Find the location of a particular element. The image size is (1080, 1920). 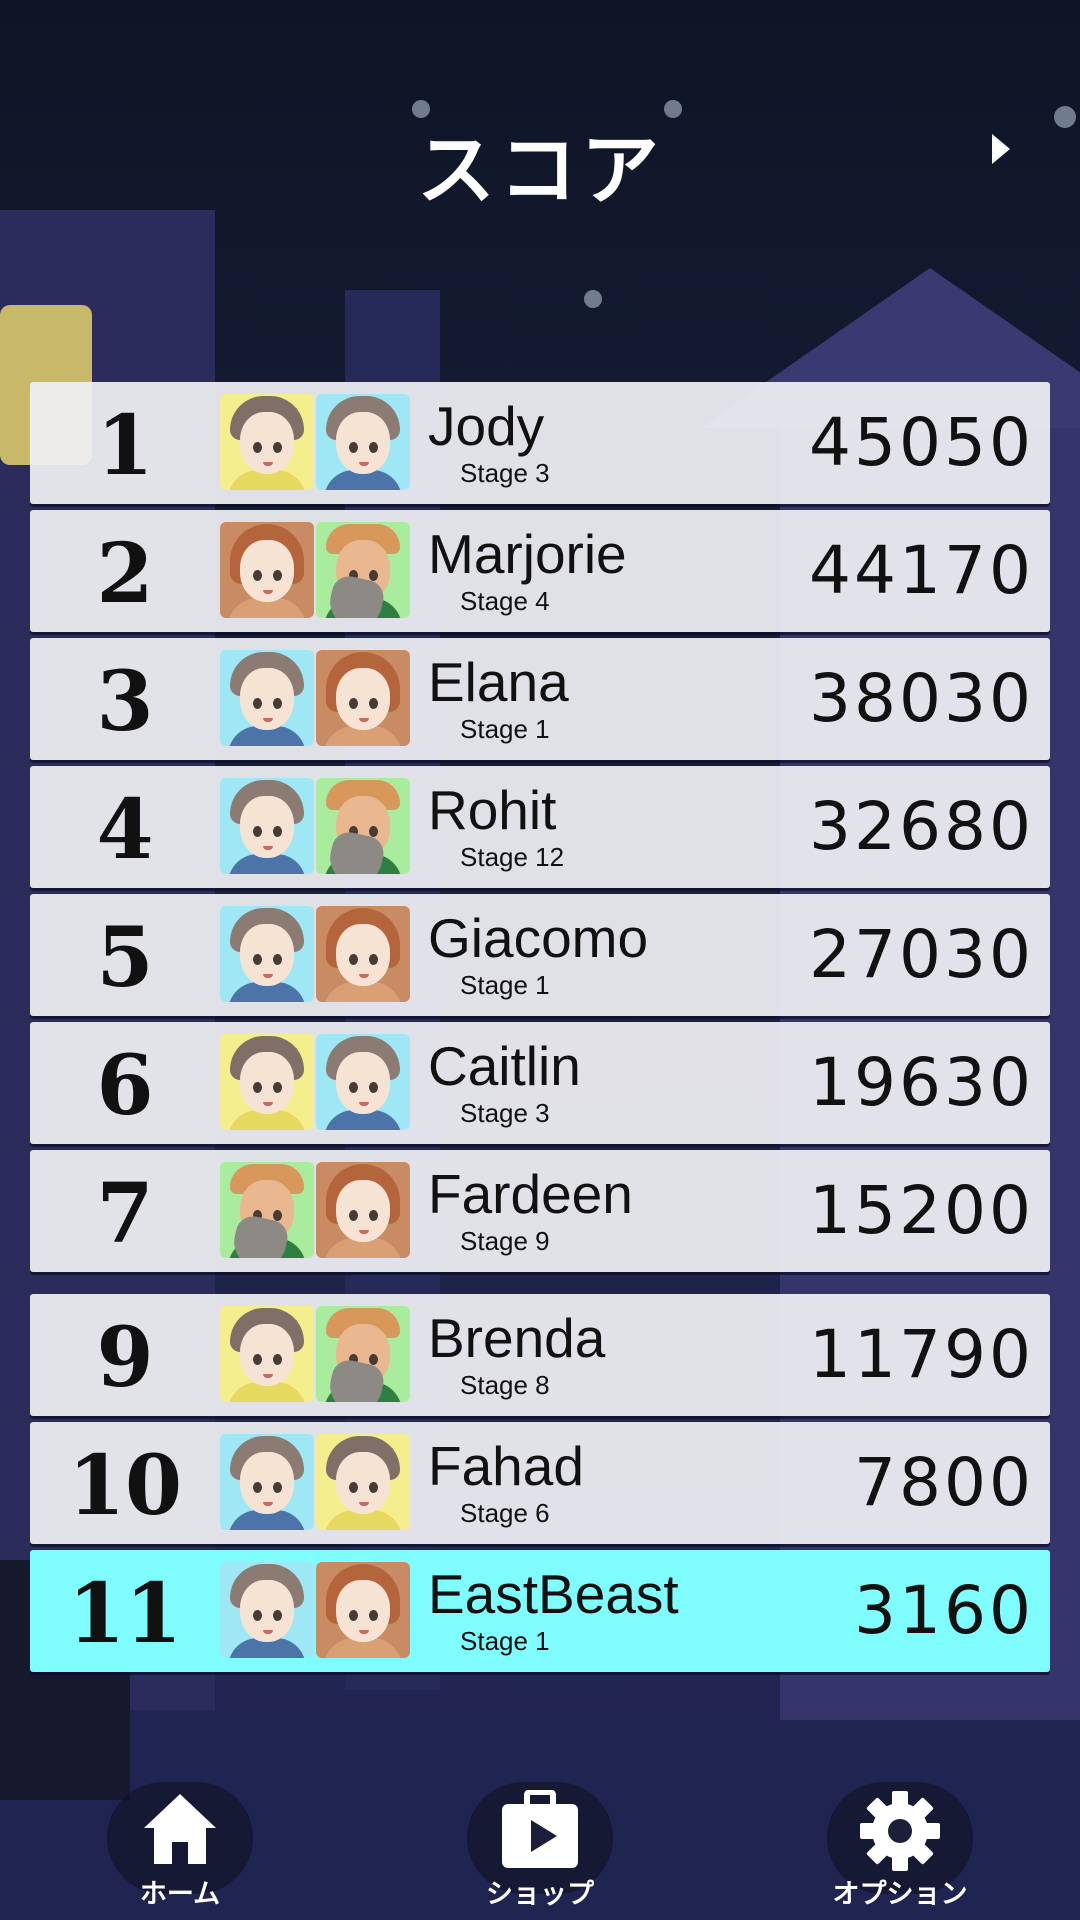

score-row: 2 Marjorie Stage 4 44170 is located at coordinates (540, 571).